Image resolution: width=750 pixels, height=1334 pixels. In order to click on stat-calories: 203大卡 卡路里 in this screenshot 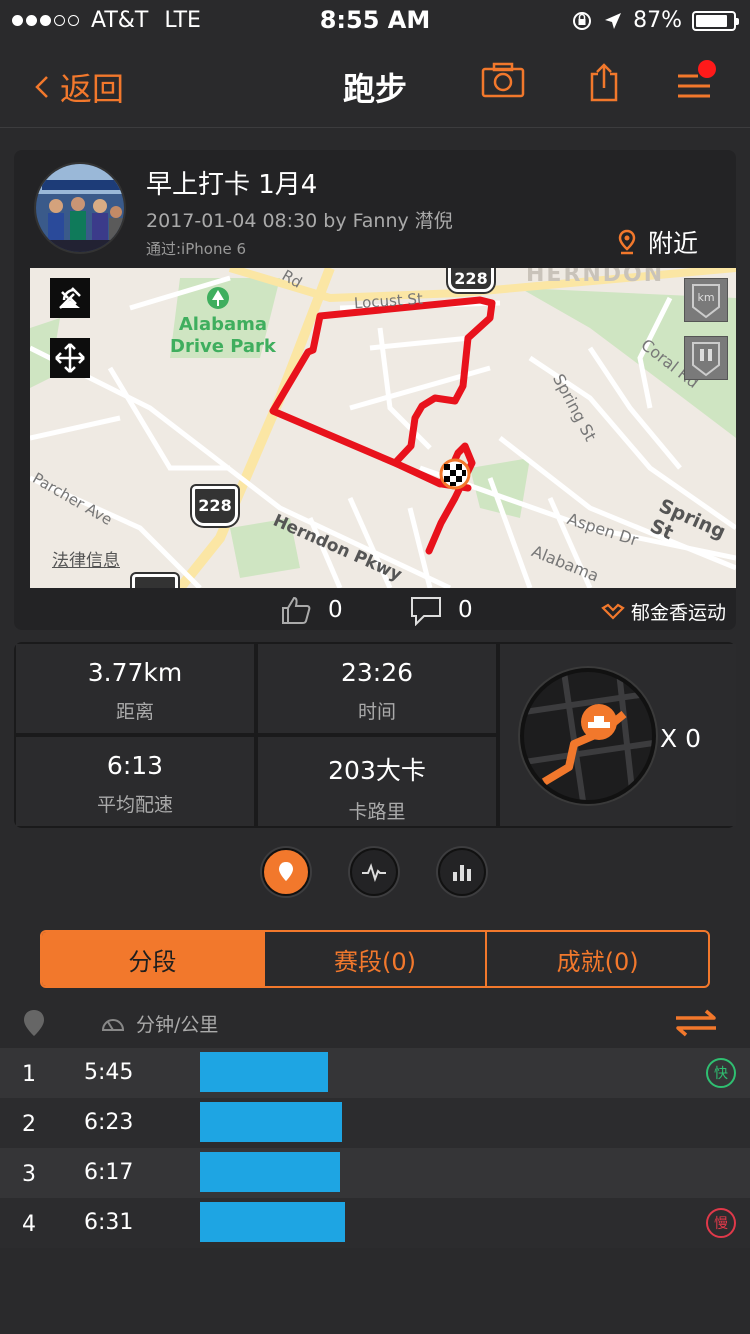, I will do `click(377, 781)`.